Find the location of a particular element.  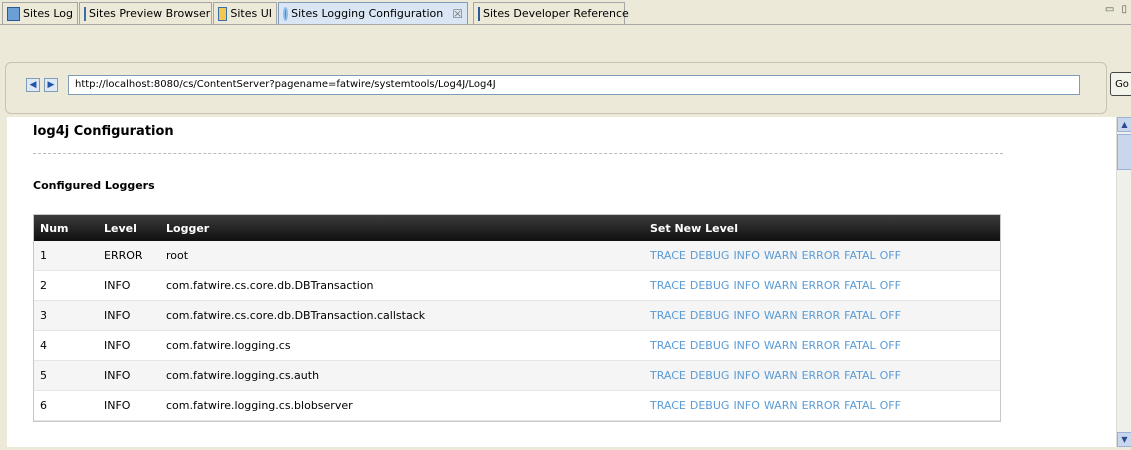

tab-label: Sites Log is located at coordinates (48, 13).